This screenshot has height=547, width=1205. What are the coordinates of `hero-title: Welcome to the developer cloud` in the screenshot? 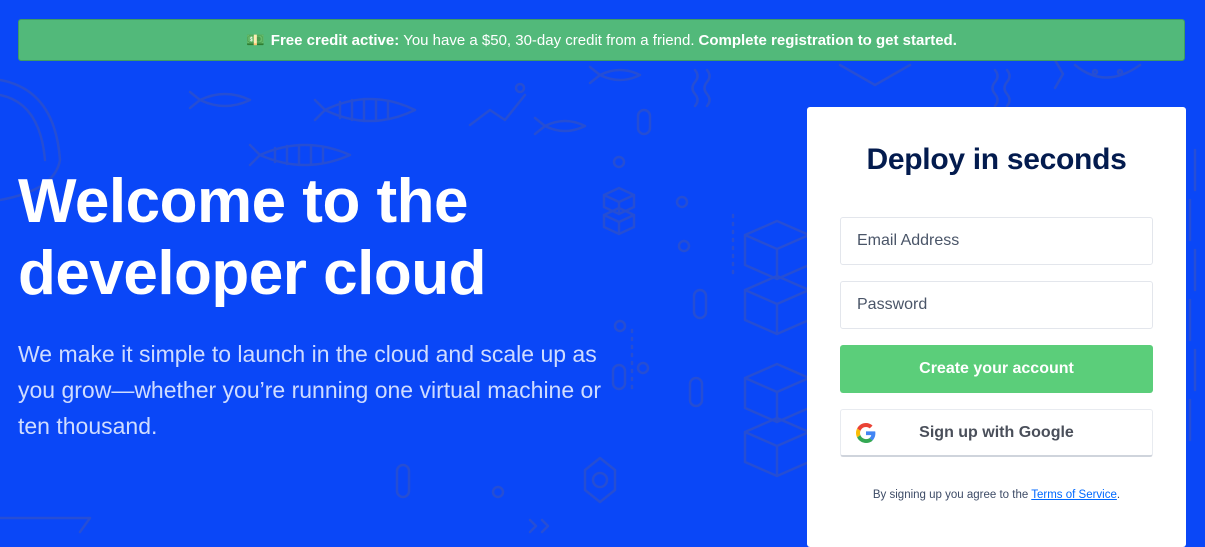 It's located at (298, 238).